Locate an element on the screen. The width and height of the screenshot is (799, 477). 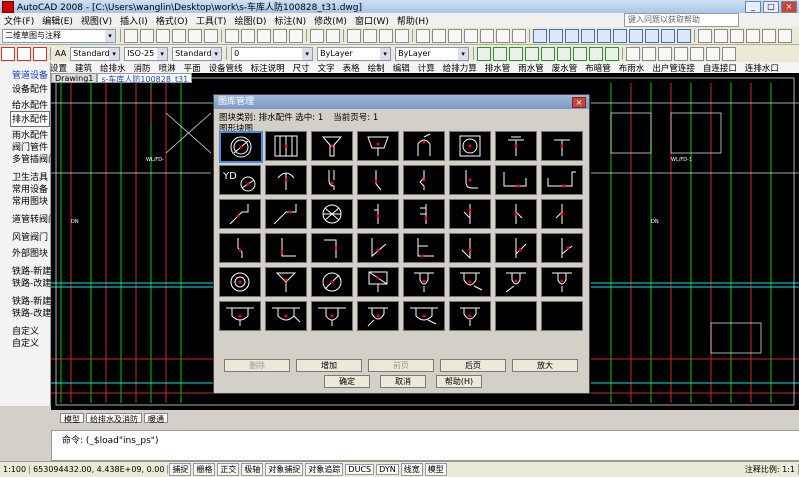
hatch-icon is located at coordinates (620, 35).